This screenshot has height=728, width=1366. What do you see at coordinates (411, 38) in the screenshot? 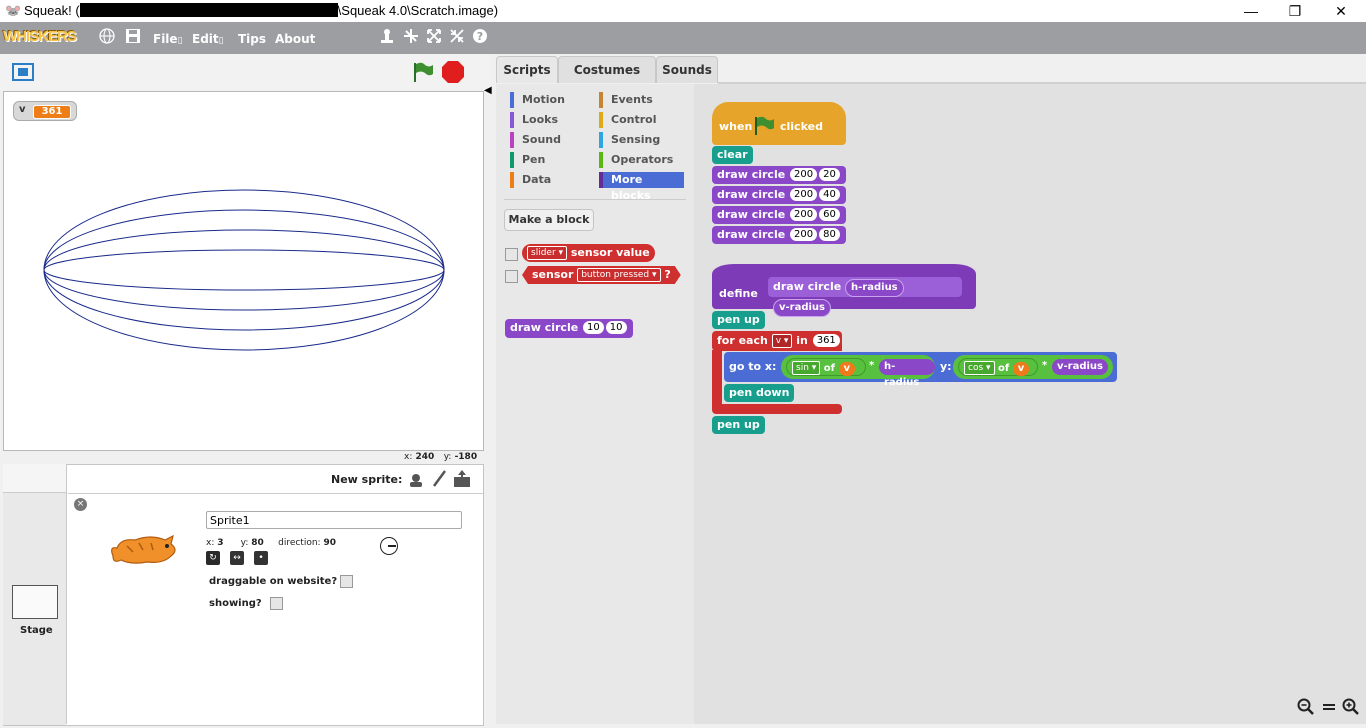
I see `cut-tool-icon` at bounding box center [411, 38].